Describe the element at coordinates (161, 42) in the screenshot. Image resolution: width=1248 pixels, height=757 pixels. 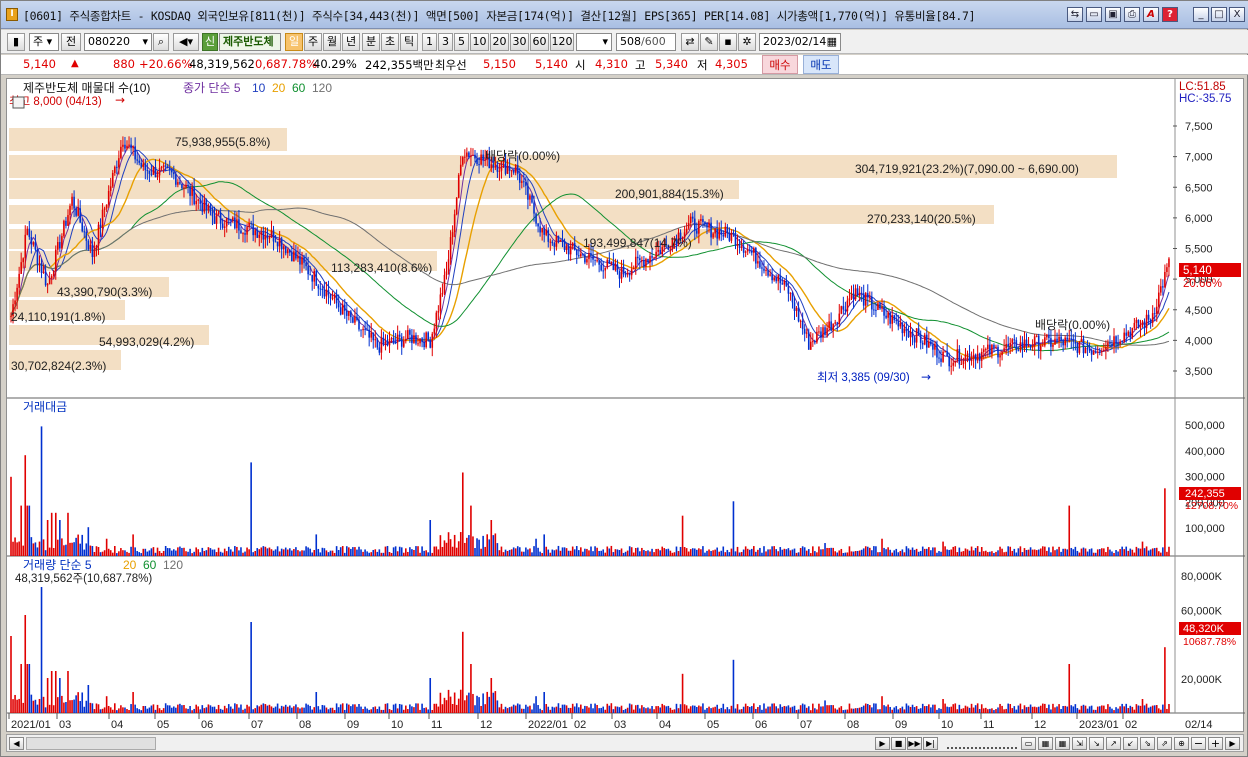
I see `search-icon: ⌕` at that location.